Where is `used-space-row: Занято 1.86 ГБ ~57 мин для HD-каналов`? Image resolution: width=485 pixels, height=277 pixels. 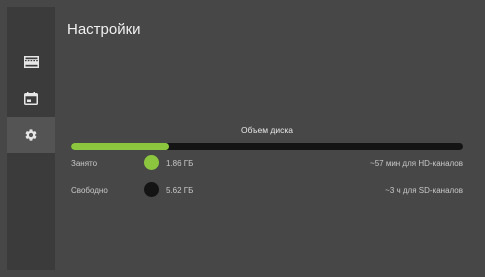
used-space-row: Занято 1.86 ГБ ~57 мин для HD-каналов is located at coordinates (267, 163).